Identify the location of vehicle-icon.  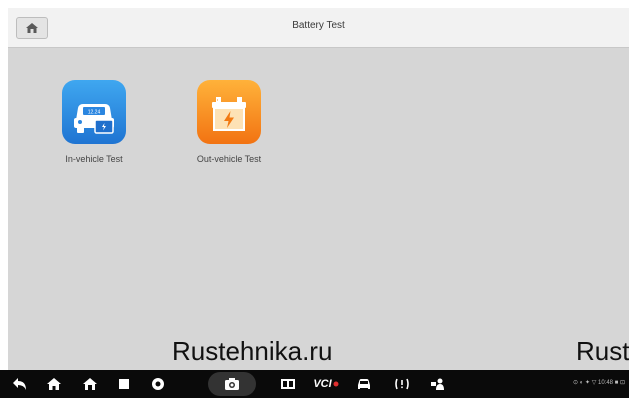
(364, 384).